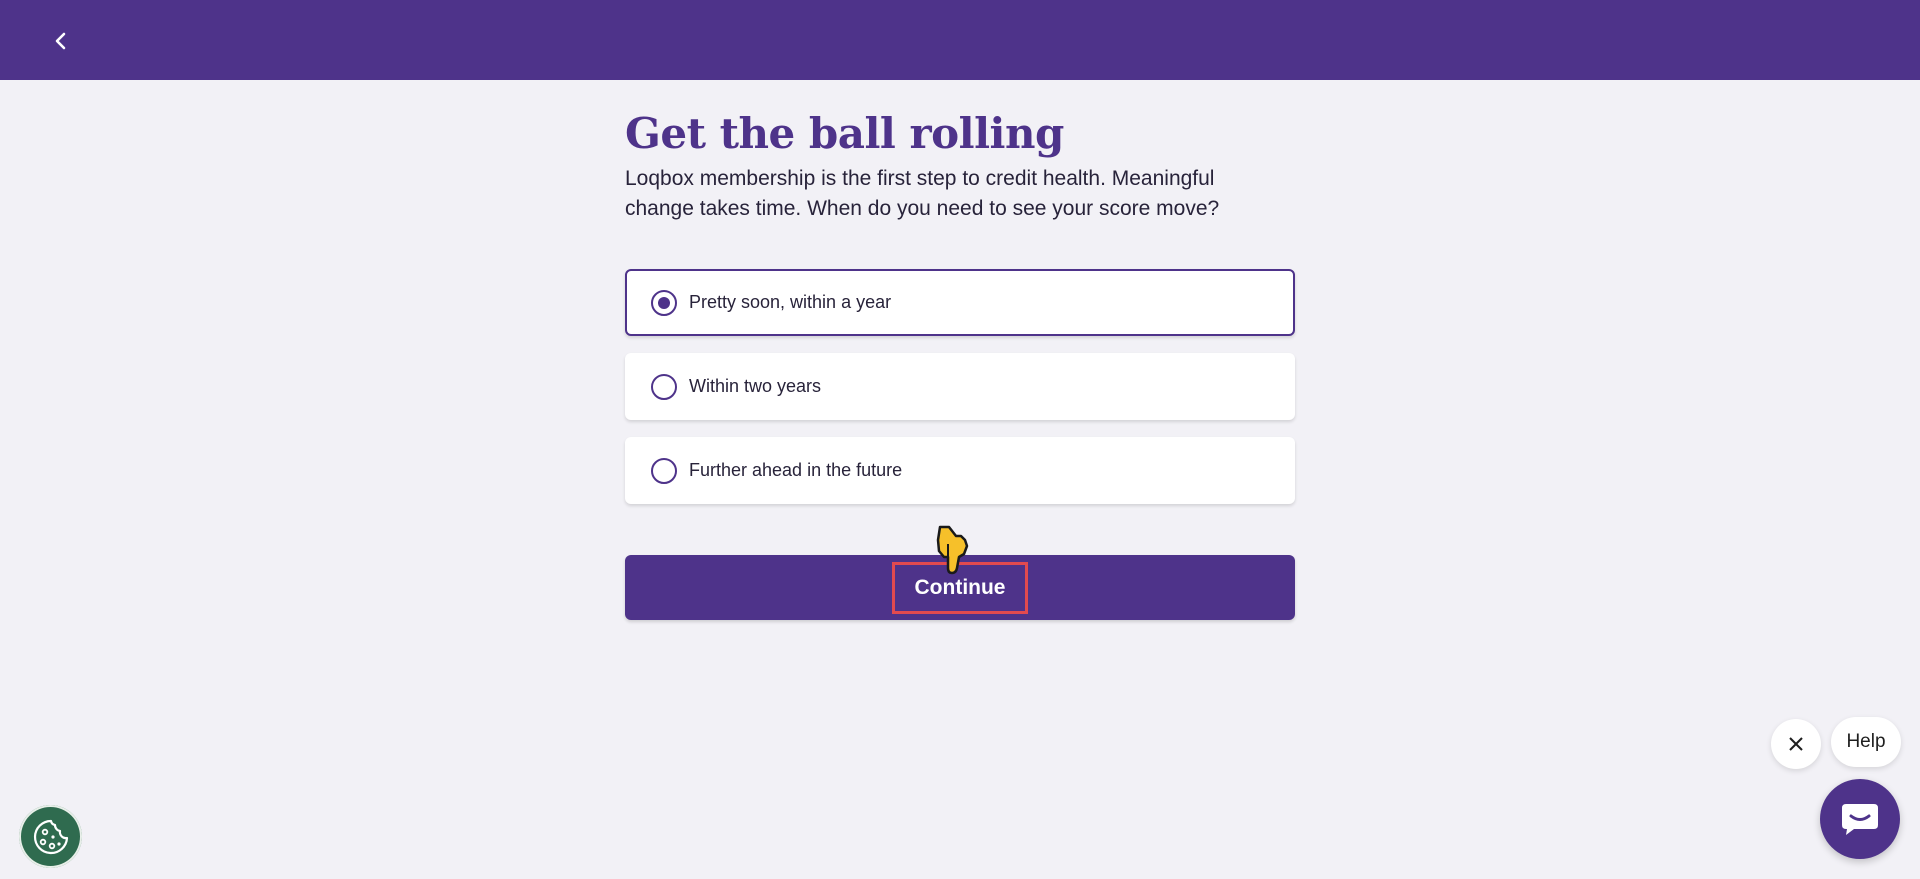  I want to click on help-label: Help, so click(1866, 741).